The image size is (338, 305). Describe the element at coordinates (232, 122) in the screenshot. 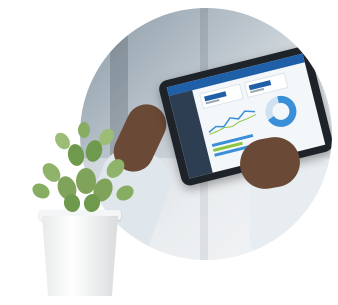

I see `dashboard-line-chart` at that location.